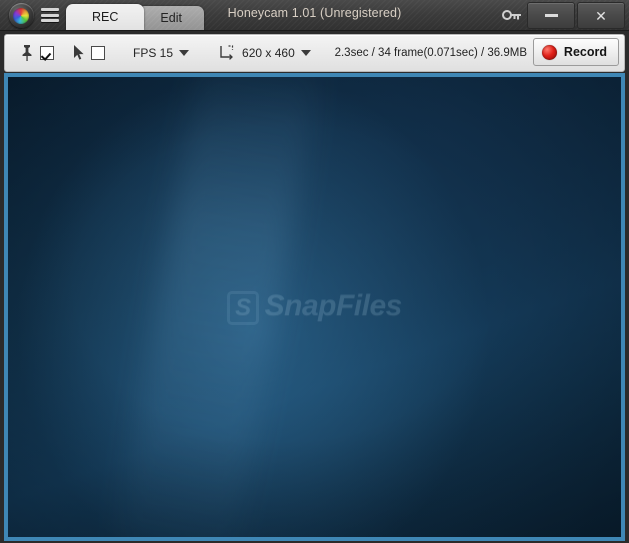 The image size is (629, 543). I want to click on key-glyph, so click(511, 15).